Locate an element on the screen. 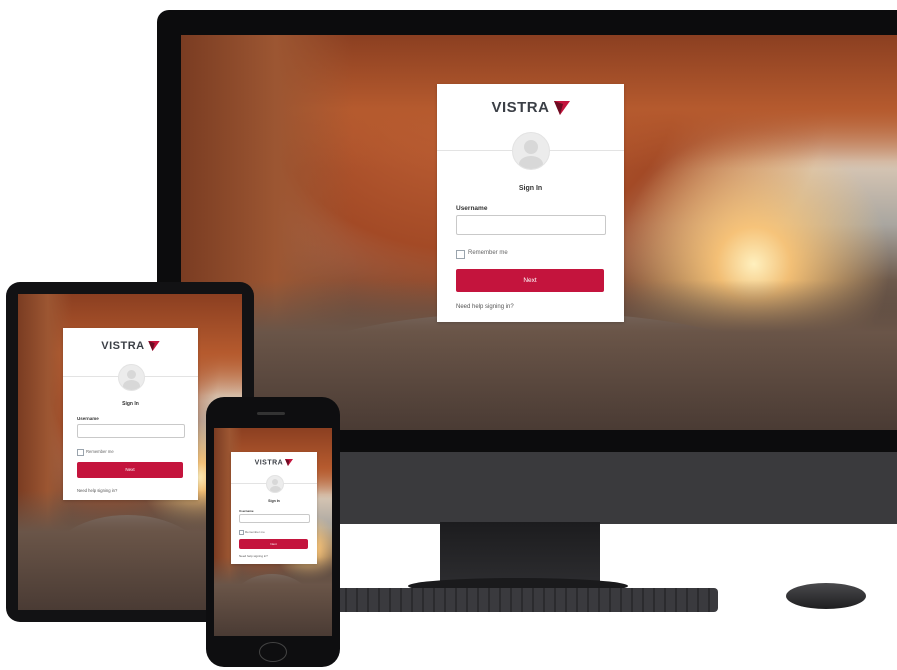 This screenshot has height=670, width=897. phone-speaker is located at coordinates (271, 413).